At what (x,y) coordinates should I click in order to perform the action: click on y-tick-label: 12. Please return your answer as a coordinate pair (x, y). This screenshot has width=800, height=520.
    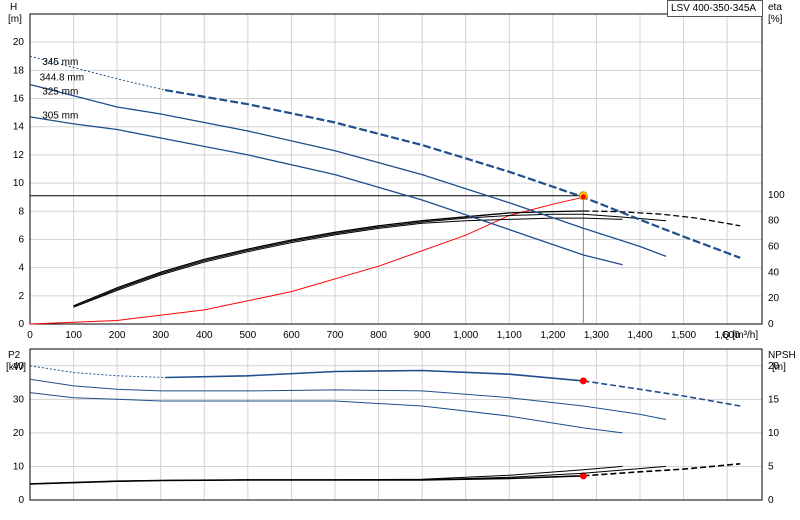
    Looking at the image, I should click on (19, 155).